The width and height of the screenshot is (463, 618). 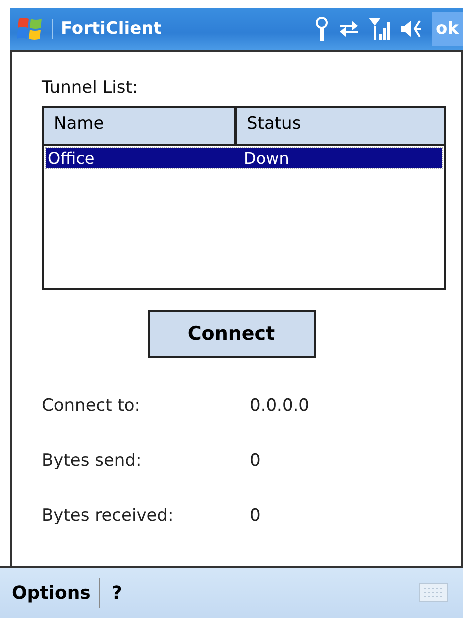 What do you see at coordinates (280, 406) in the screenshot?
I see `info-value: 0.0.0.0` at bounding box center [280, 406].